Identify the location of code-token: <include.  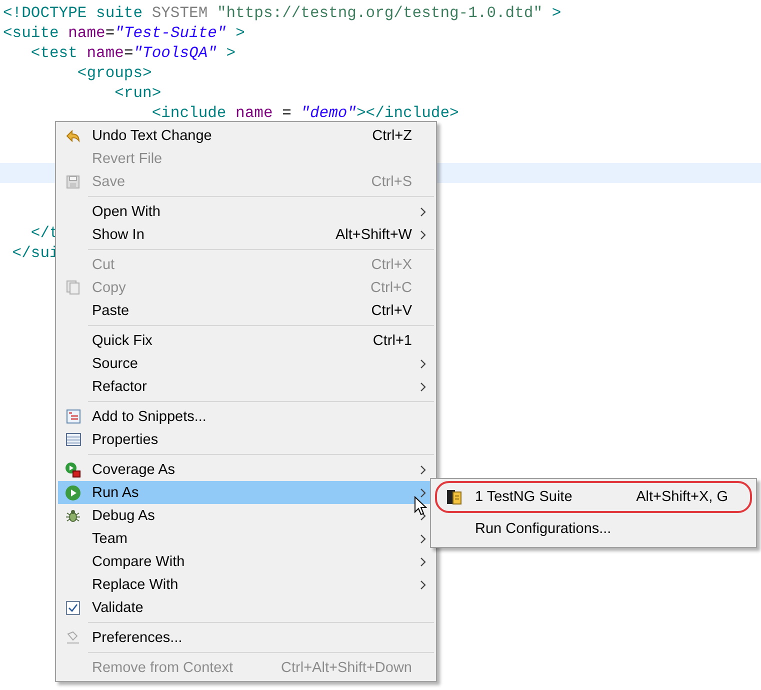
(189, 113).